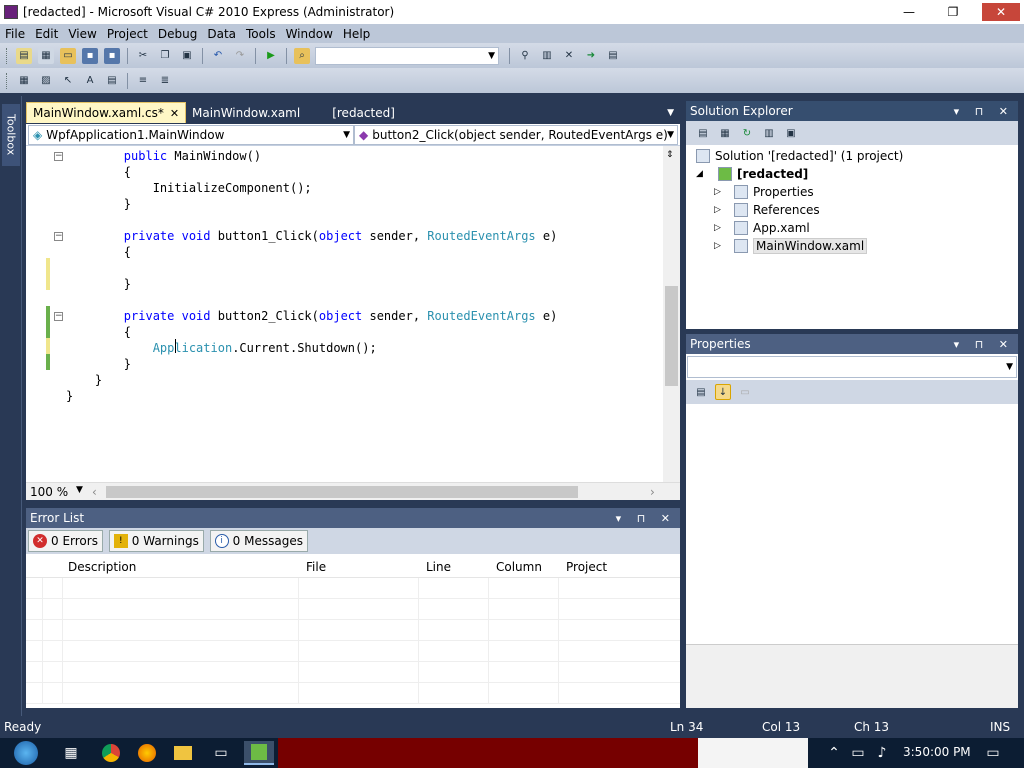  Describe the element at coordinates (725, 133) in the screenshot. I see `show-all-files-icon: ▦` at that location.